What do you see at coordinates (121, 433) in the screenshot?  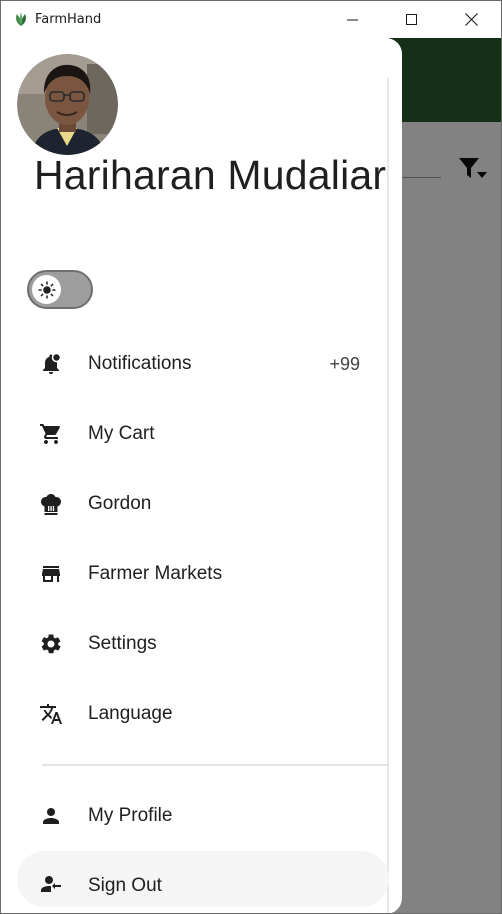 I see `drawer-item-label: My Cart` at bounding box center [121, 433].